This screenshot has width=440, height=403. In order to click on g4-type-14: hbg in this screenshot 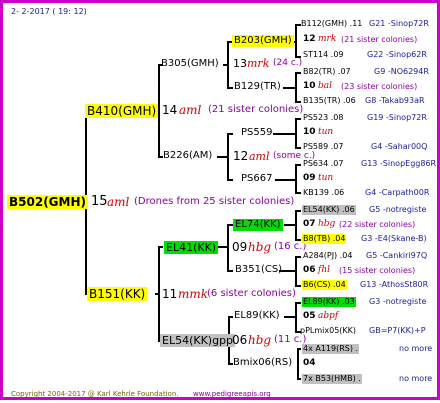, I will do `click(327, 224)`.